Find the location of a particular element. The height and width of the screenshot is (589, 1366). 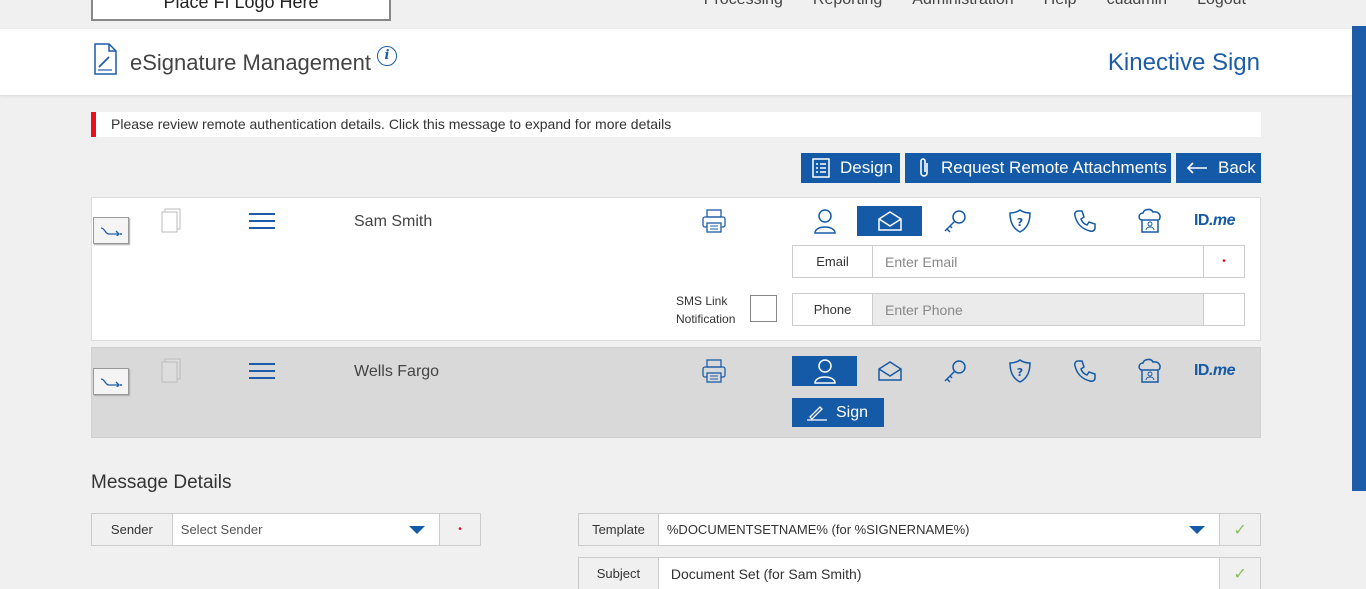

design-button-label: Design is located at coordinates (866, 167).